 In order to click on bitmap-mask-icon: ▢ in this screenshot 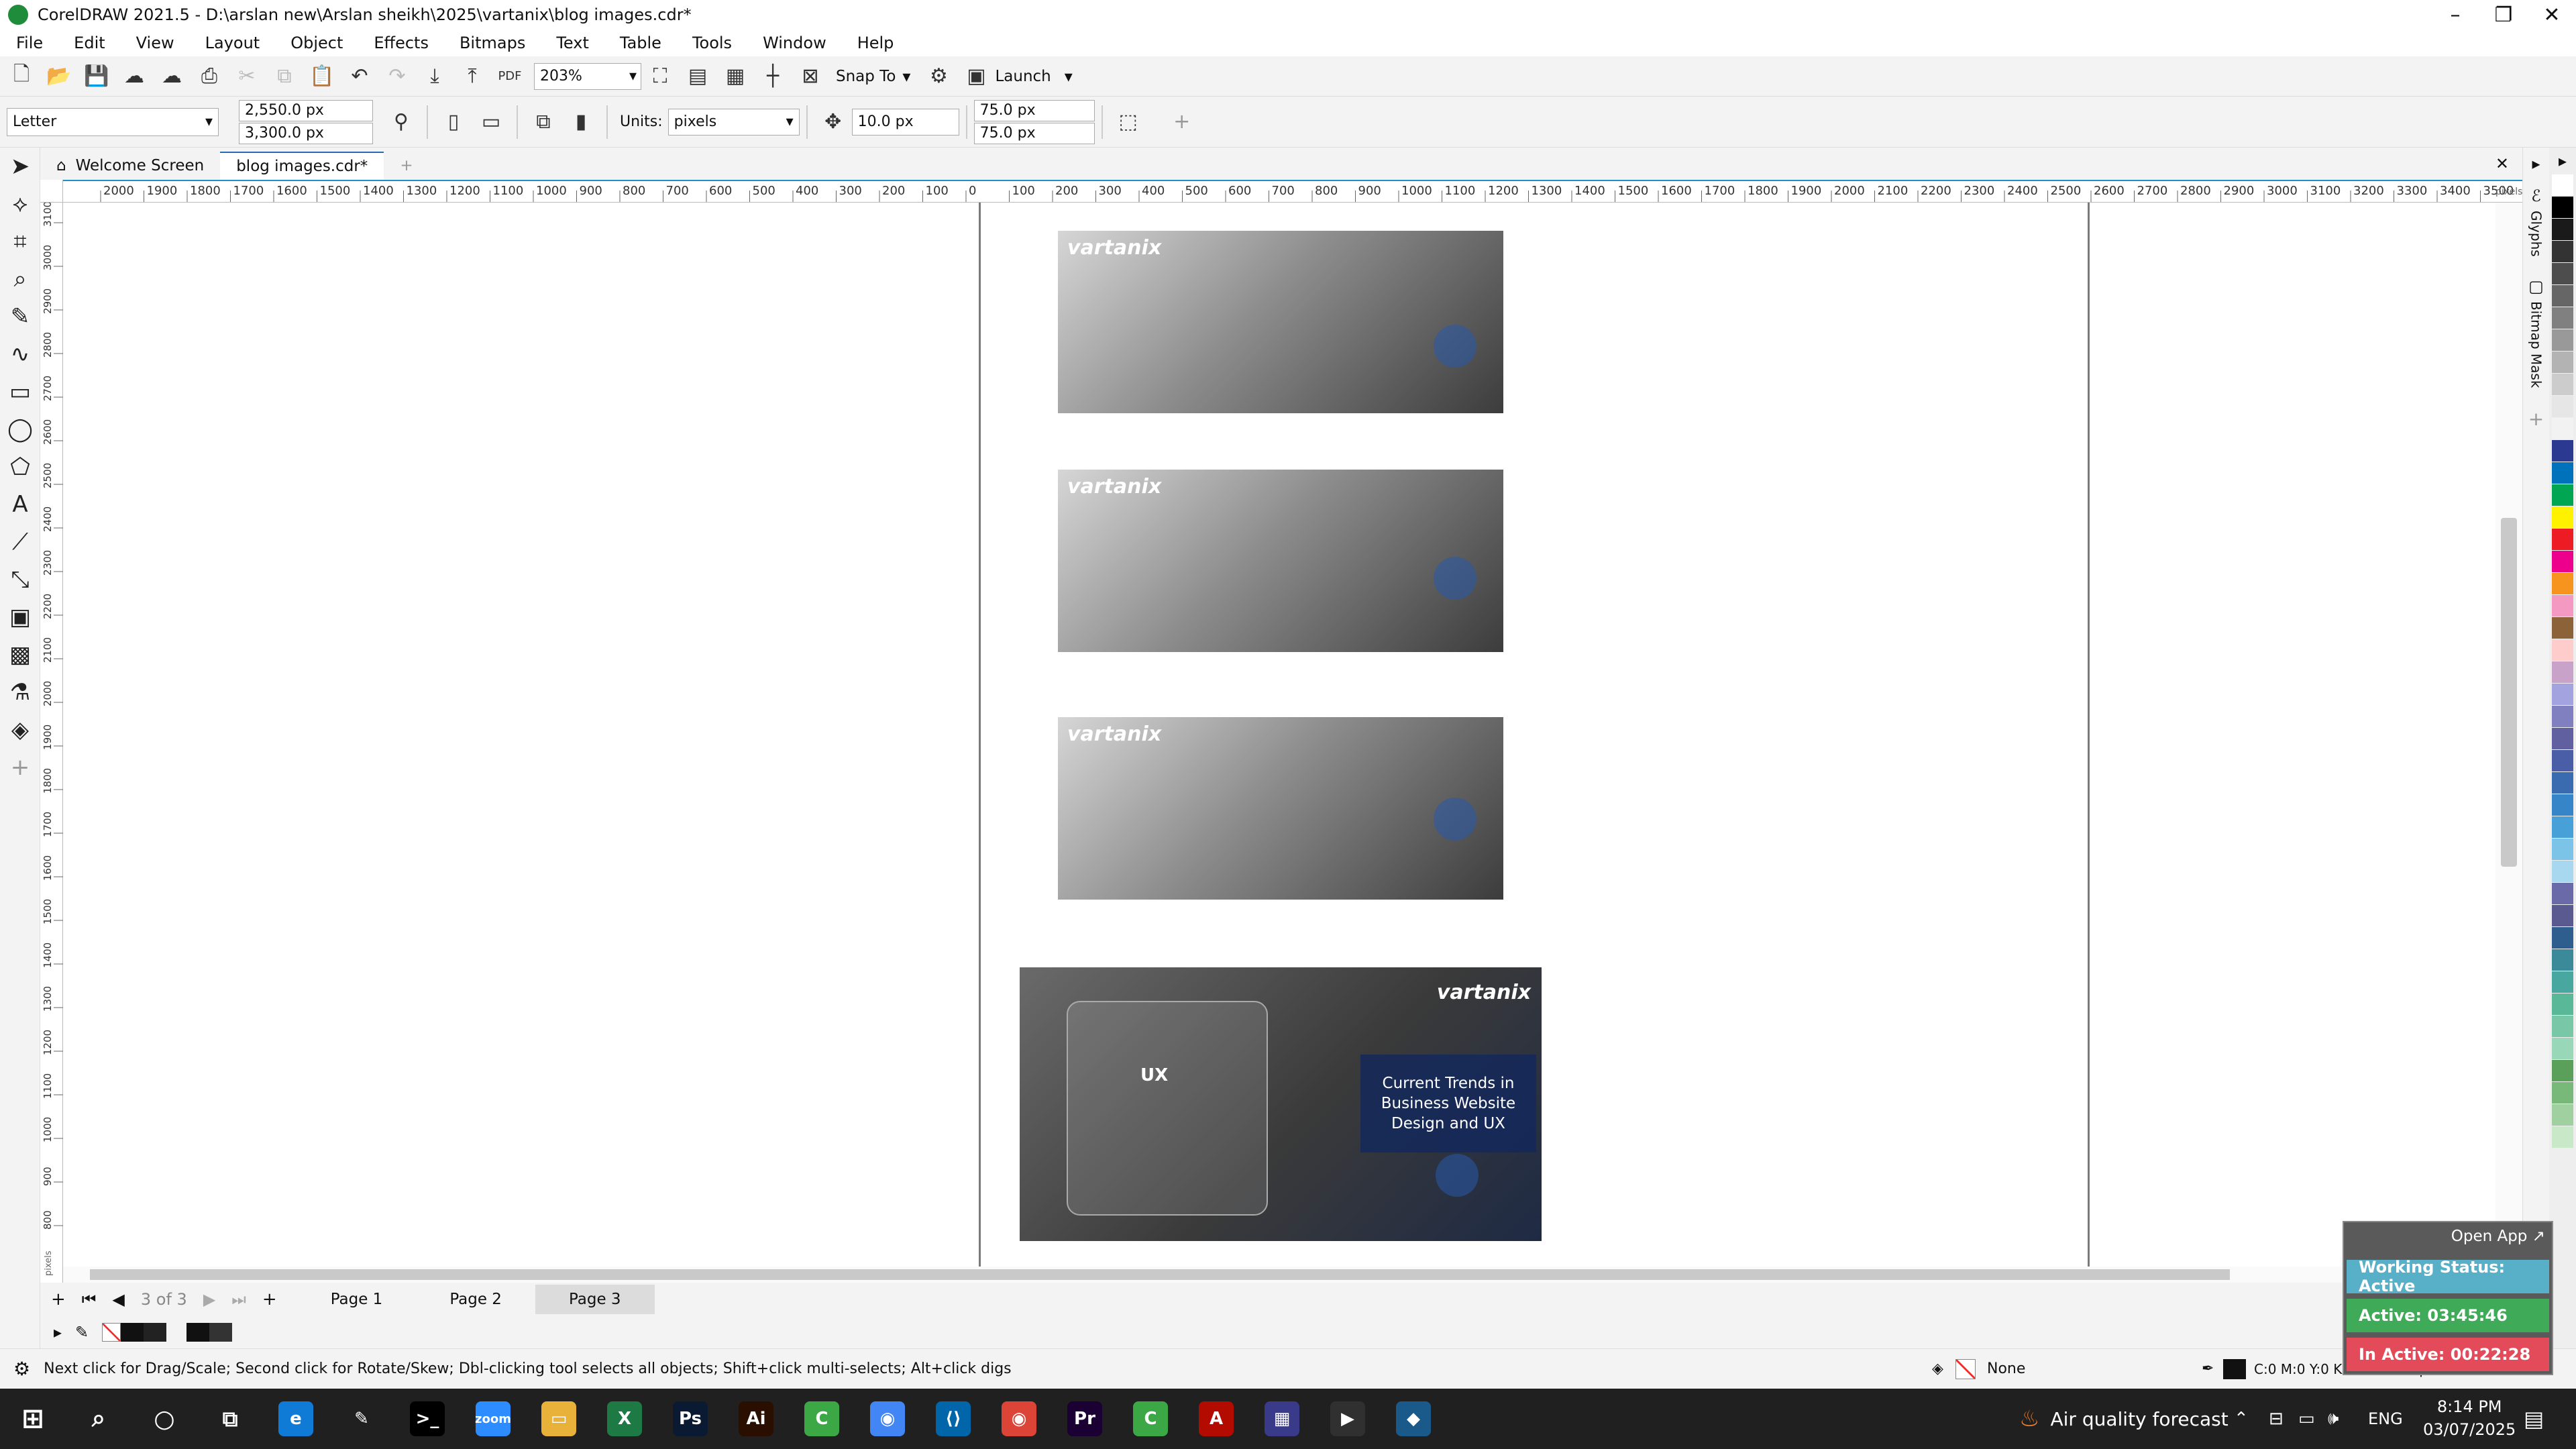, I will do `click(2536, 286)`.